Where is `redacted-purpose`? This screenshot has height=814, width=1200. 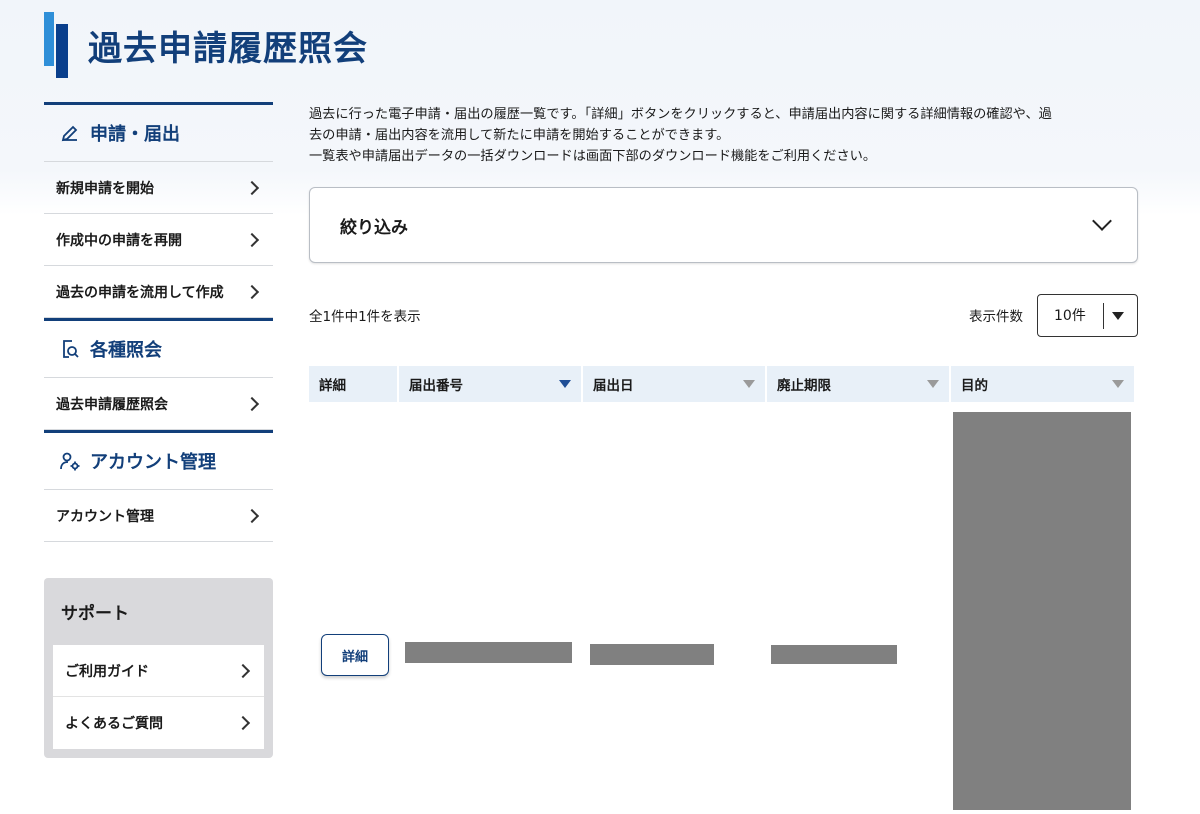
redacted-purpose is located at coordinates (1042, 611).